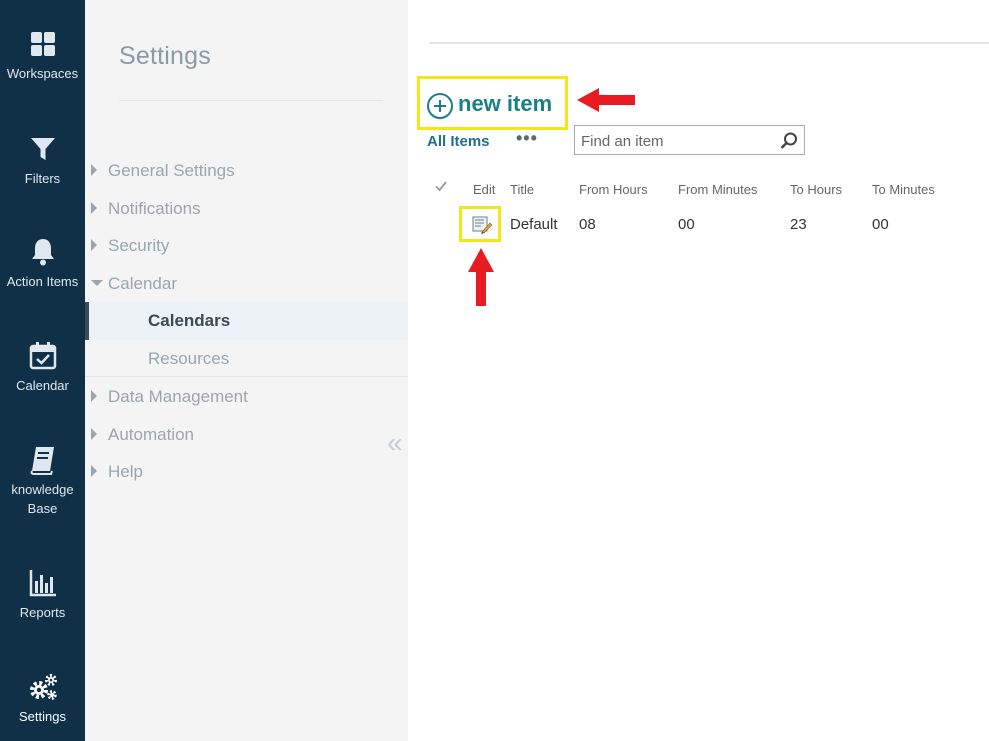  What do you see at coordinates (142, 283) in the screenshot?
I see `nav-item-label: Calendar` at bounding box center [142, 283].